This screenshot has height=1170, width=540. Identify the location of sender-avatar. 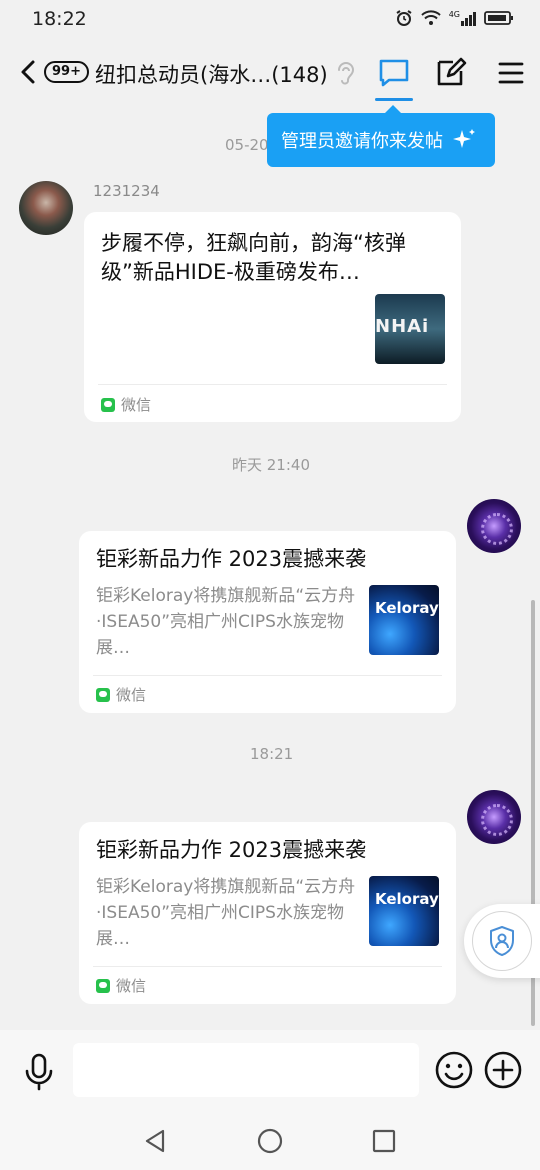
(46, 208).